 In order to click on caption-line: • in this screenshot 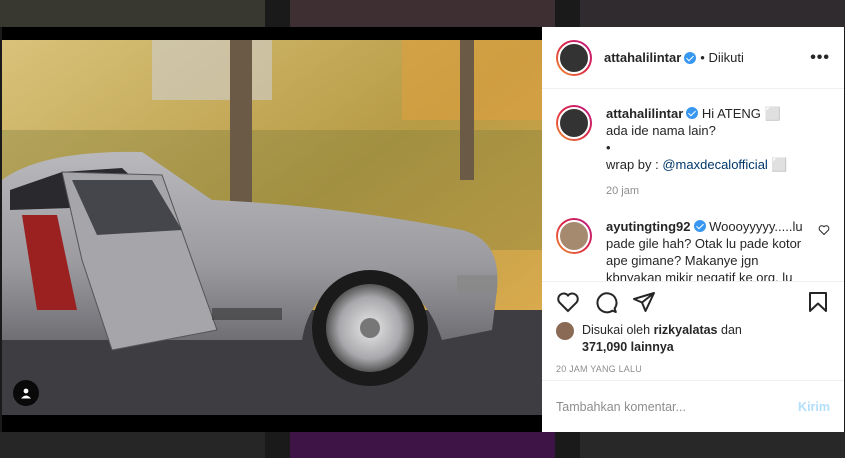, I will do `click(608, 147)`.